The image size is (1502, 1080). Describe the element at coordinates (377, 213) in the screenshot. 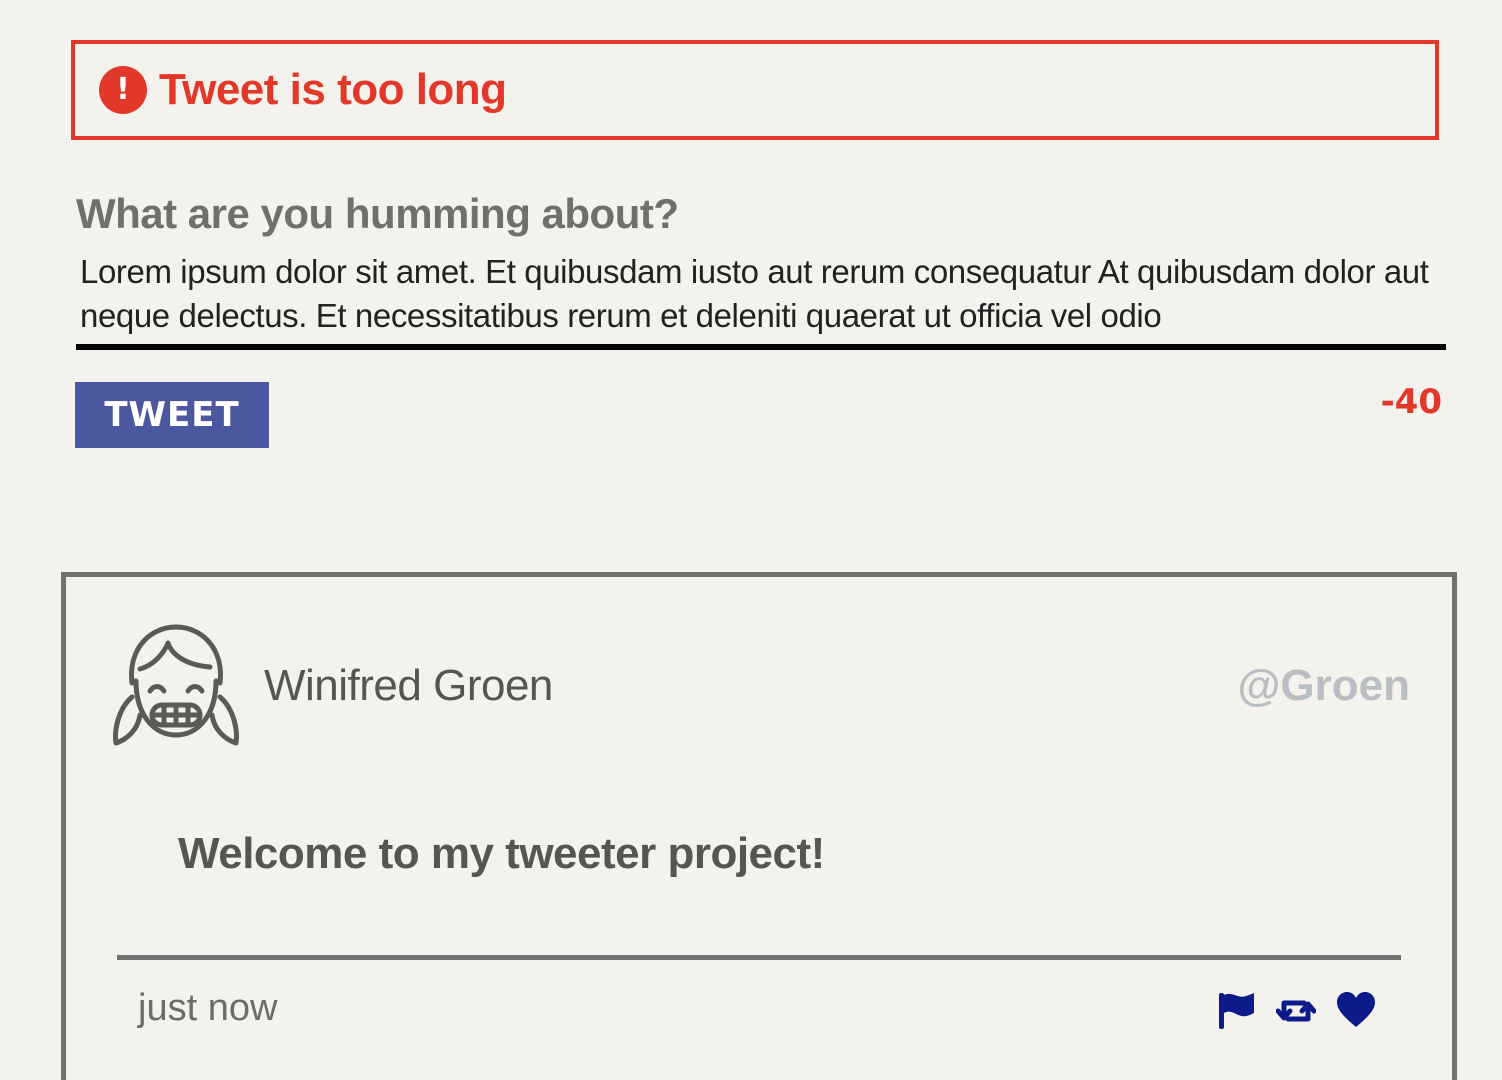

I see `compose-label: What are you humming about?` at that location.